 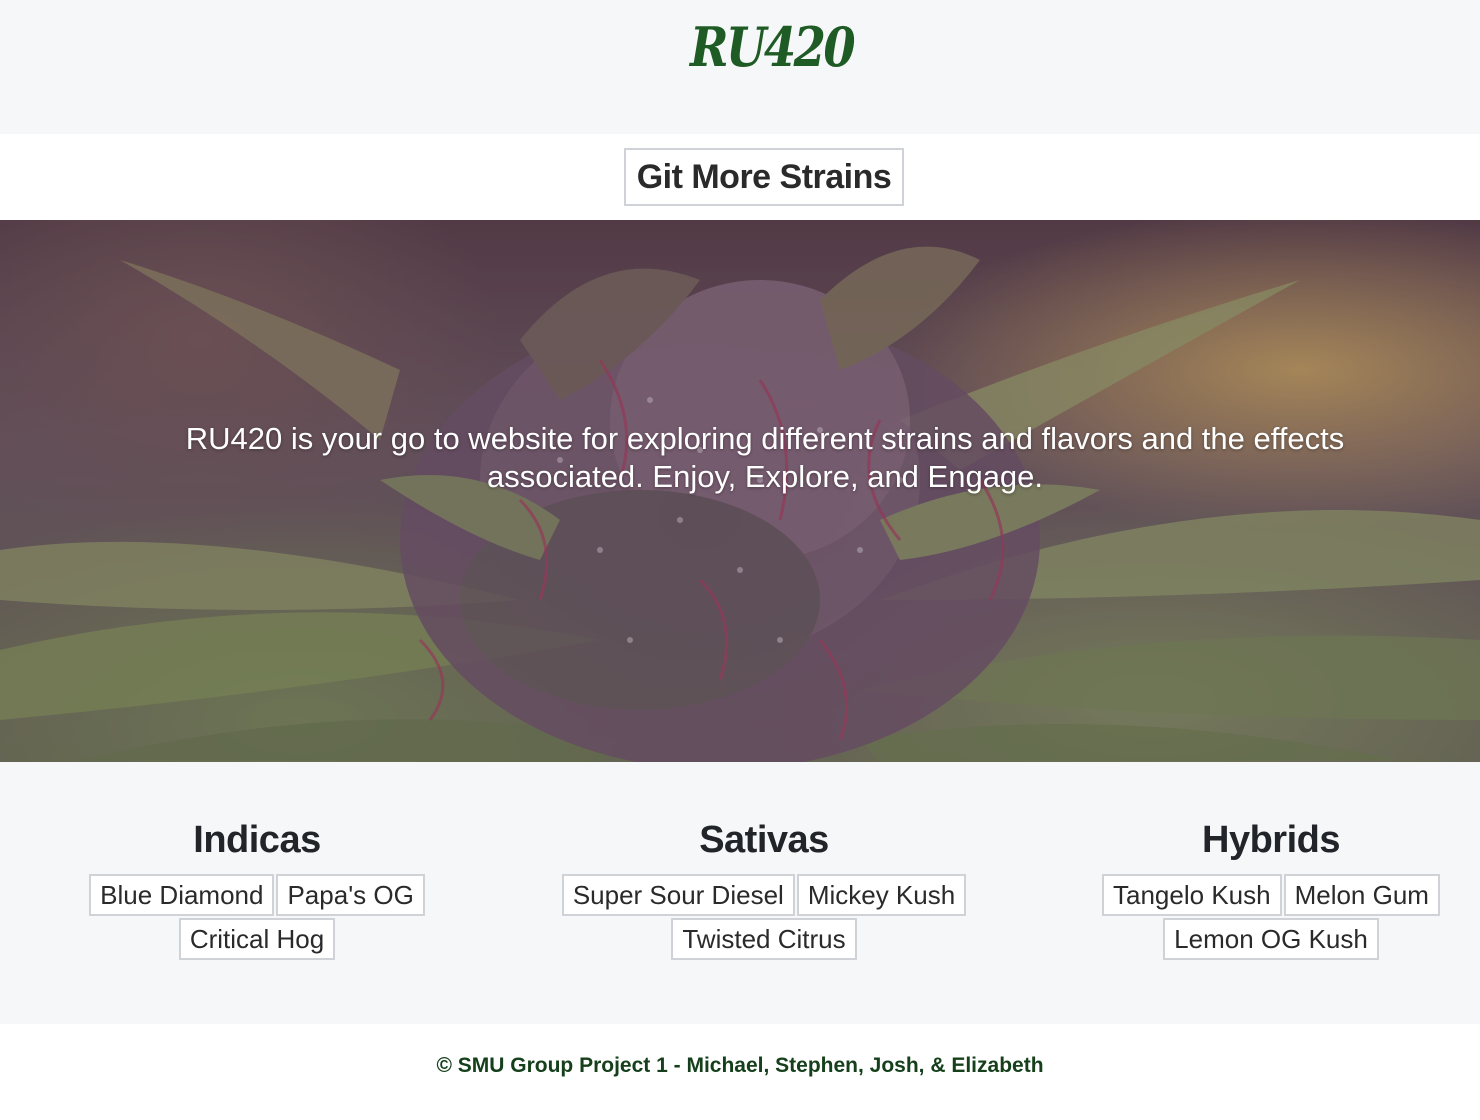 I want to click on strain-button-melon-gum: Melon Gum, so click(x=1361, y=895).